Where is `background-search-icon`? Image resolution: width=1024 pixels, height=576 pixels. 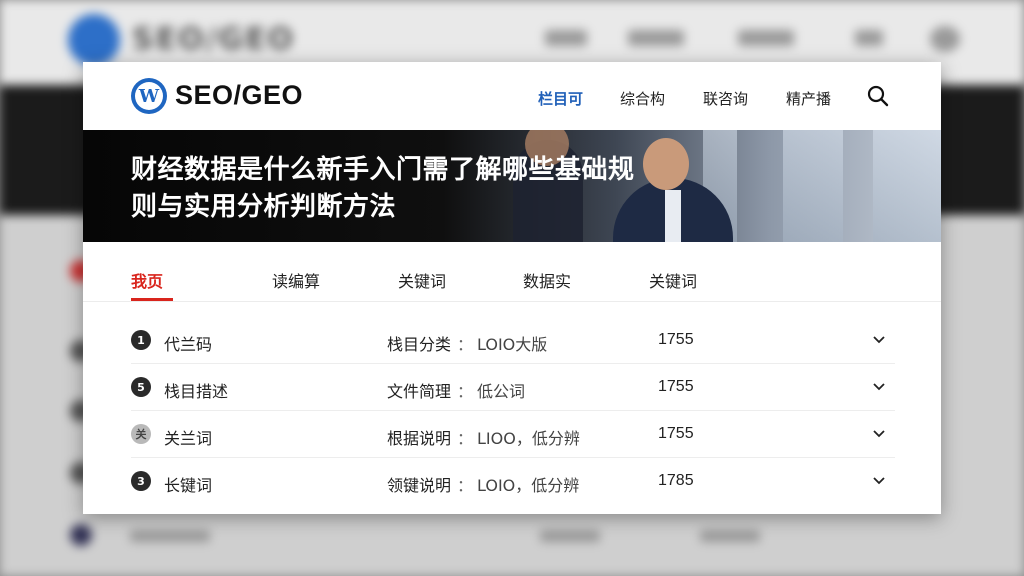 background-search-icon is located at coordinates (945, 39).